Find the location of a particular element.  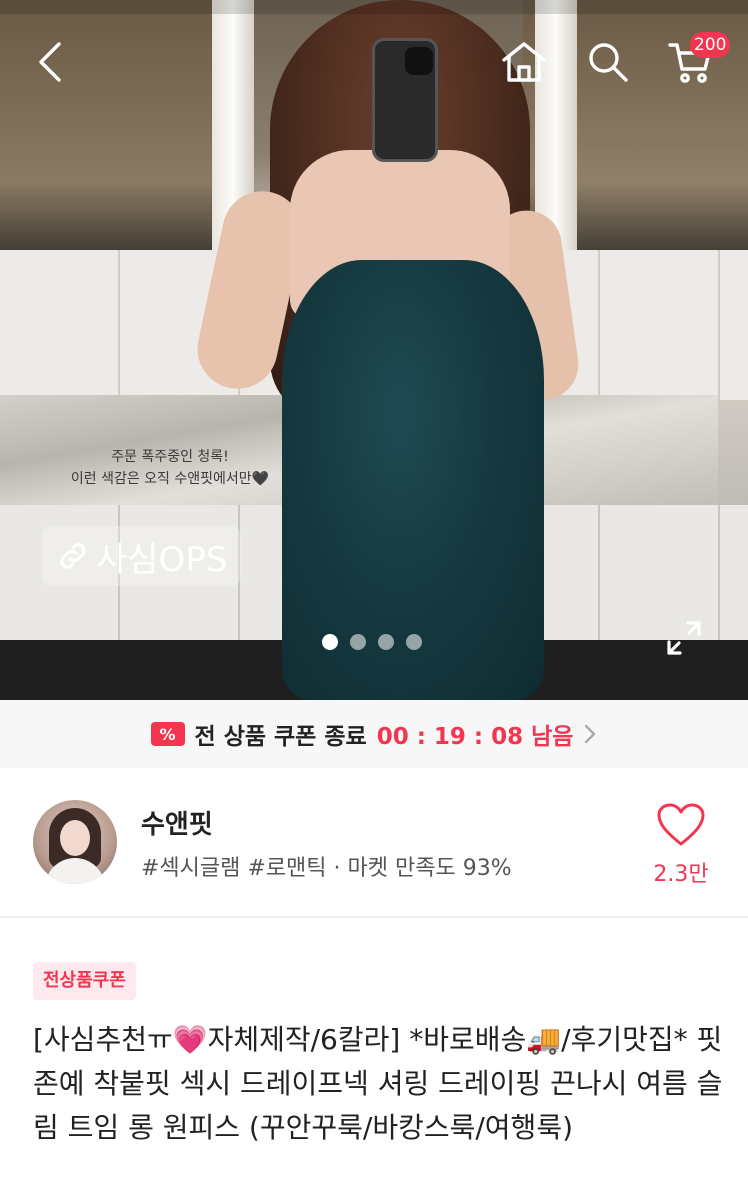

link-icon is located at coordinates (73, 556).